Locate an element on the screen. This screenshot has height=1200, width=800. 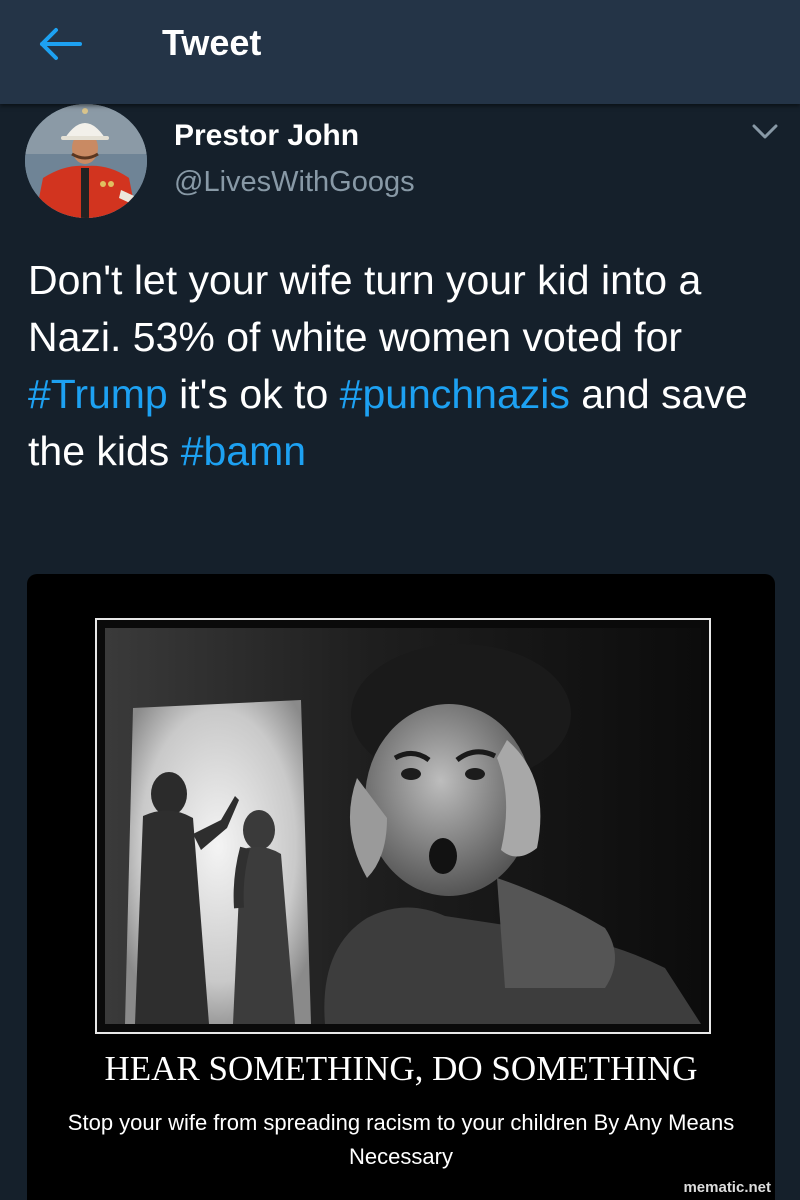
hashtag-trump: #Trump is located at coordinates (98, 394).